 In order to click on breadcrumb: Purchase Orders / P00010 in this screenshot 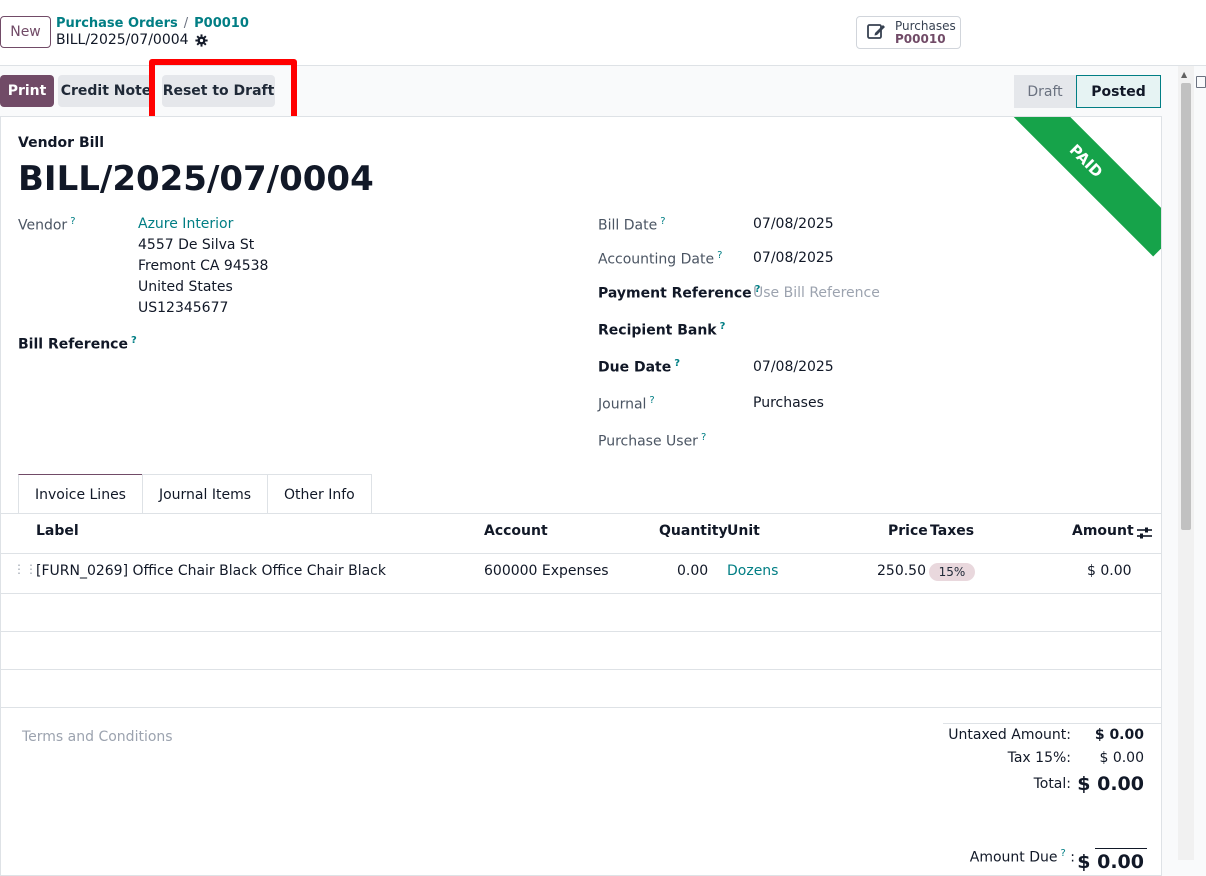, I will do `click(152, 23)`.